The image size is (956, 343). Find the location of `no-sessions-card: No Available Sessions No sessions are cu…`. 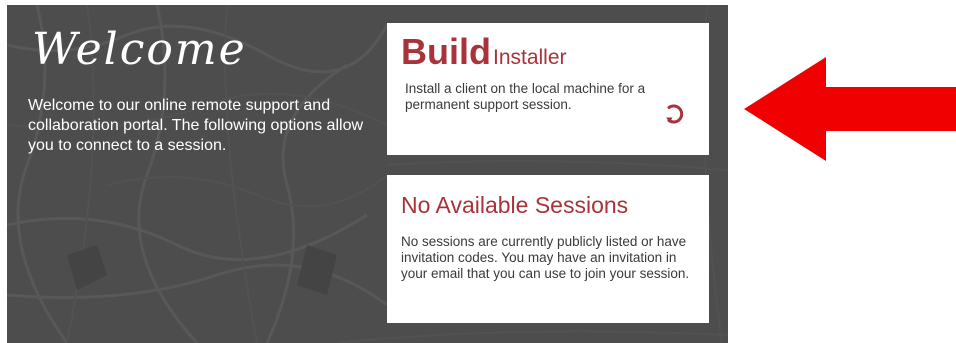

no-sessions-card: No Available Sessions No sessions are cu… is located at coordinates (548, 249).